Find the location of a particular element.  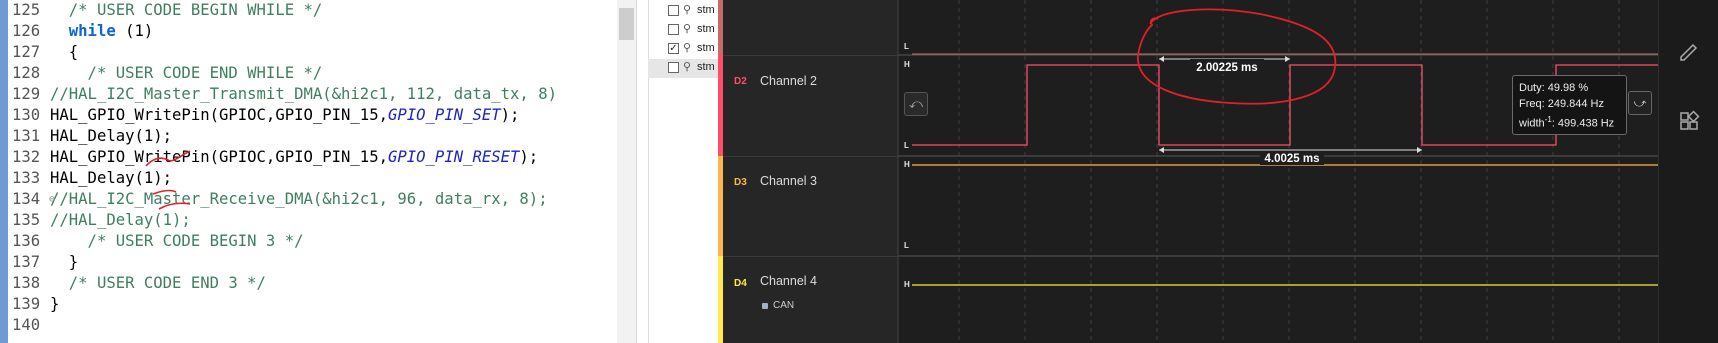

tooltip-freq: Freq: 249.844 Hz is located at coordinates (1561, 104).